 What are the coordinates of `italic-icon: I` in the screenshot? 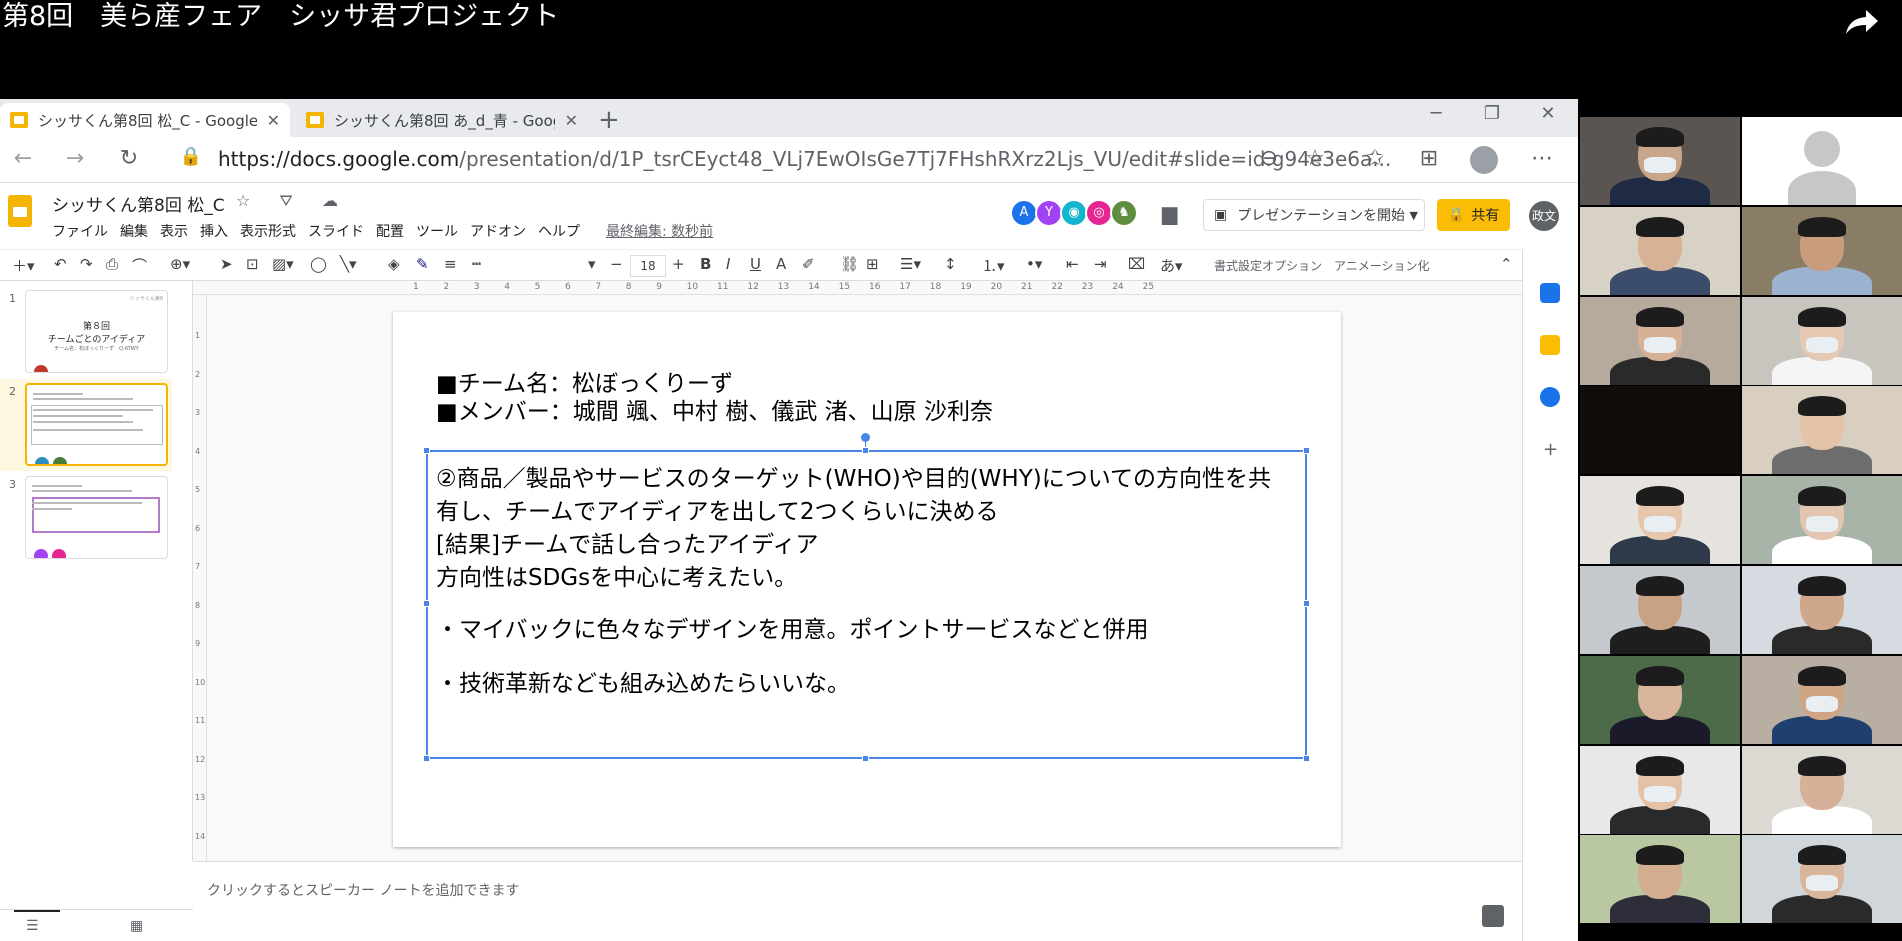 It's located at (728, 264).